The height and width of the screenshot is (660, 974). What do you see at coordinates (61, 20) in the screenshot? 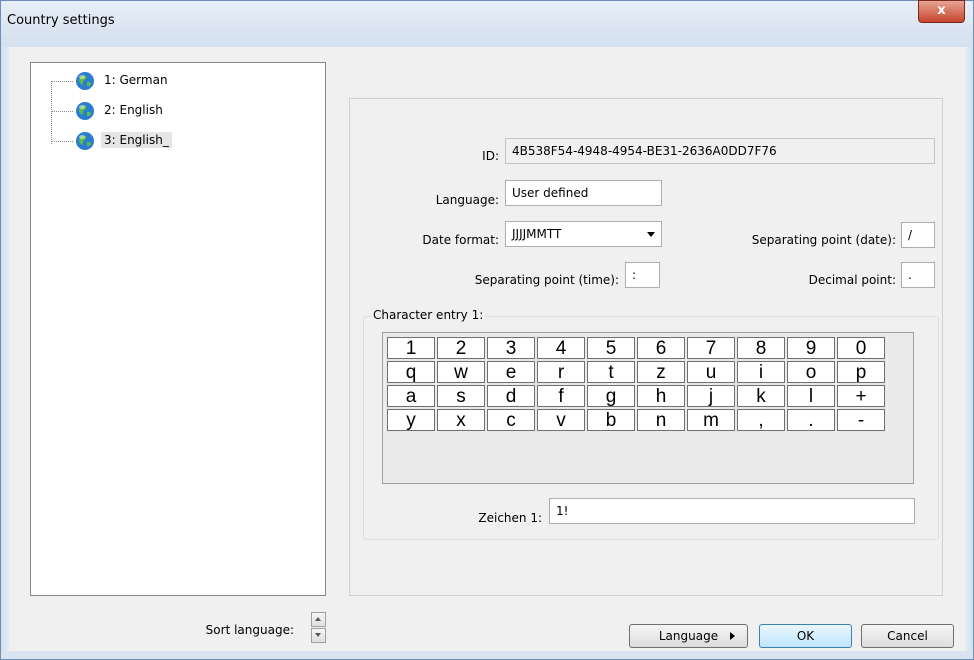
I see `window-title: Country settings` at bounding box center [61, 20].